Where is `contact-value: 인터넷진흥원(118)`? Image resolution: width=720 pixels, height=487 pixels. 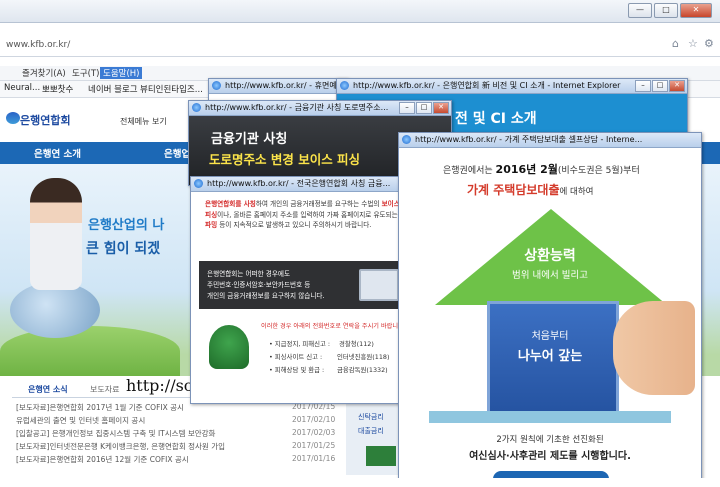
contact-value: 인터넷진흥원(118) is located at coordinates (363, 357).